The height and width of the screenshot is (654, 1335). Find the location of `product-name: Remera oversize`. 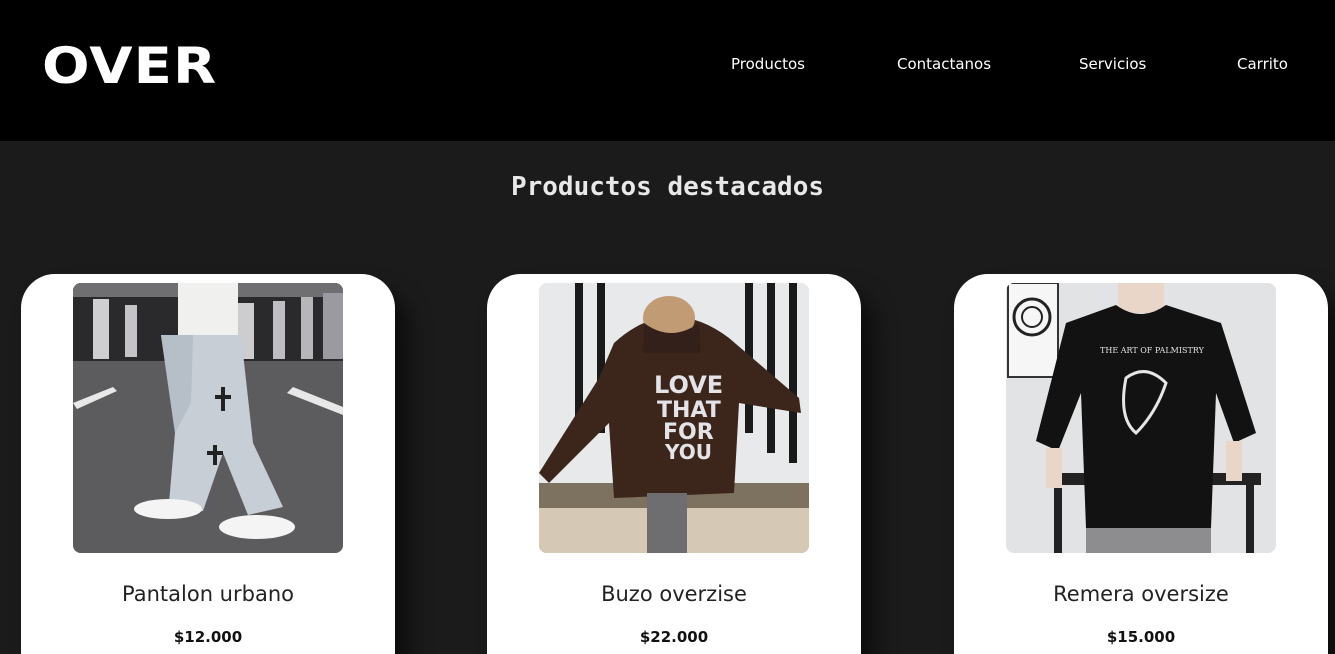

product-name: Remera oversize is located at coordinates (1141, 594).